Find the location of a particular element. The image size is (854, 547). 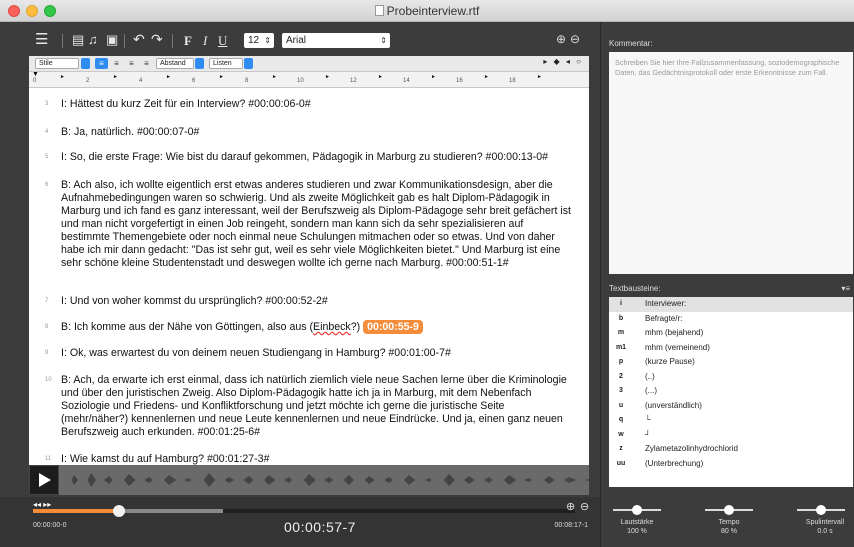

align-left-button: ≡ is located at coordinates (101, 63).